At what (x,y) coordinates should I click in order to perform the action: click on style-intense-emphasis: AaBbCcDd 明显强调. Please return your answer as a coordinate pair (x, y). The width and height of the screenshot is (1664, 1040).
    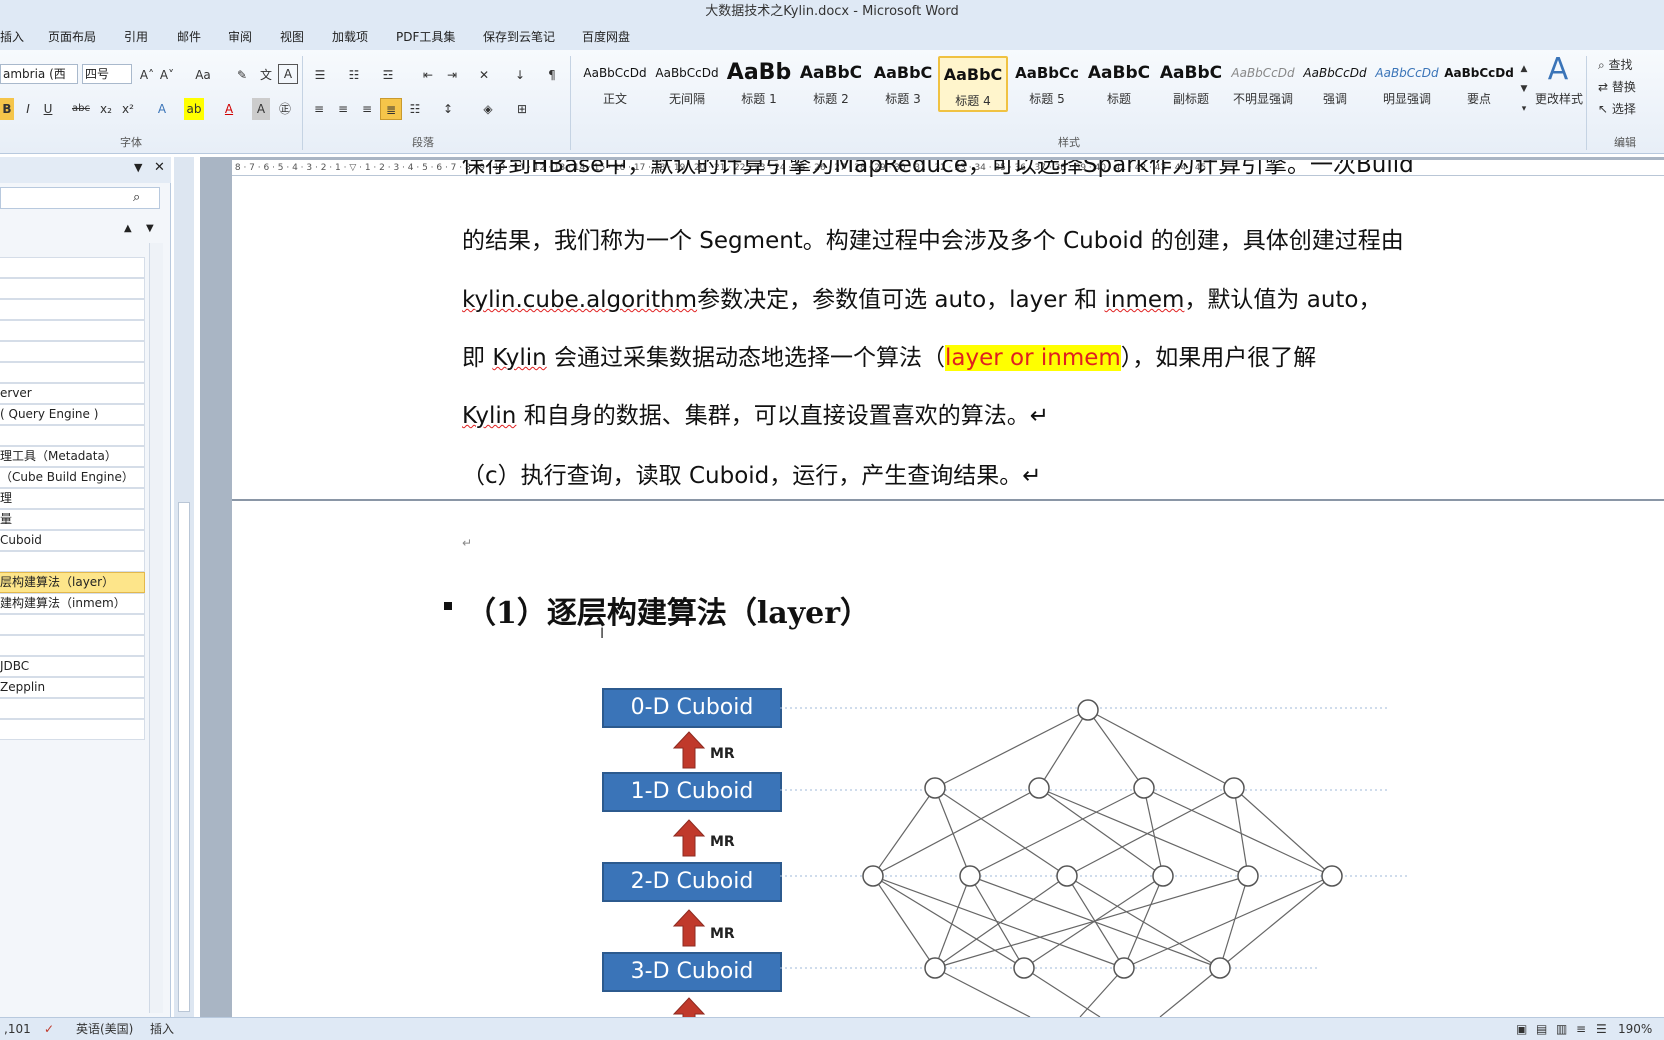
    Looking at the image, I should click on (1407, 84).